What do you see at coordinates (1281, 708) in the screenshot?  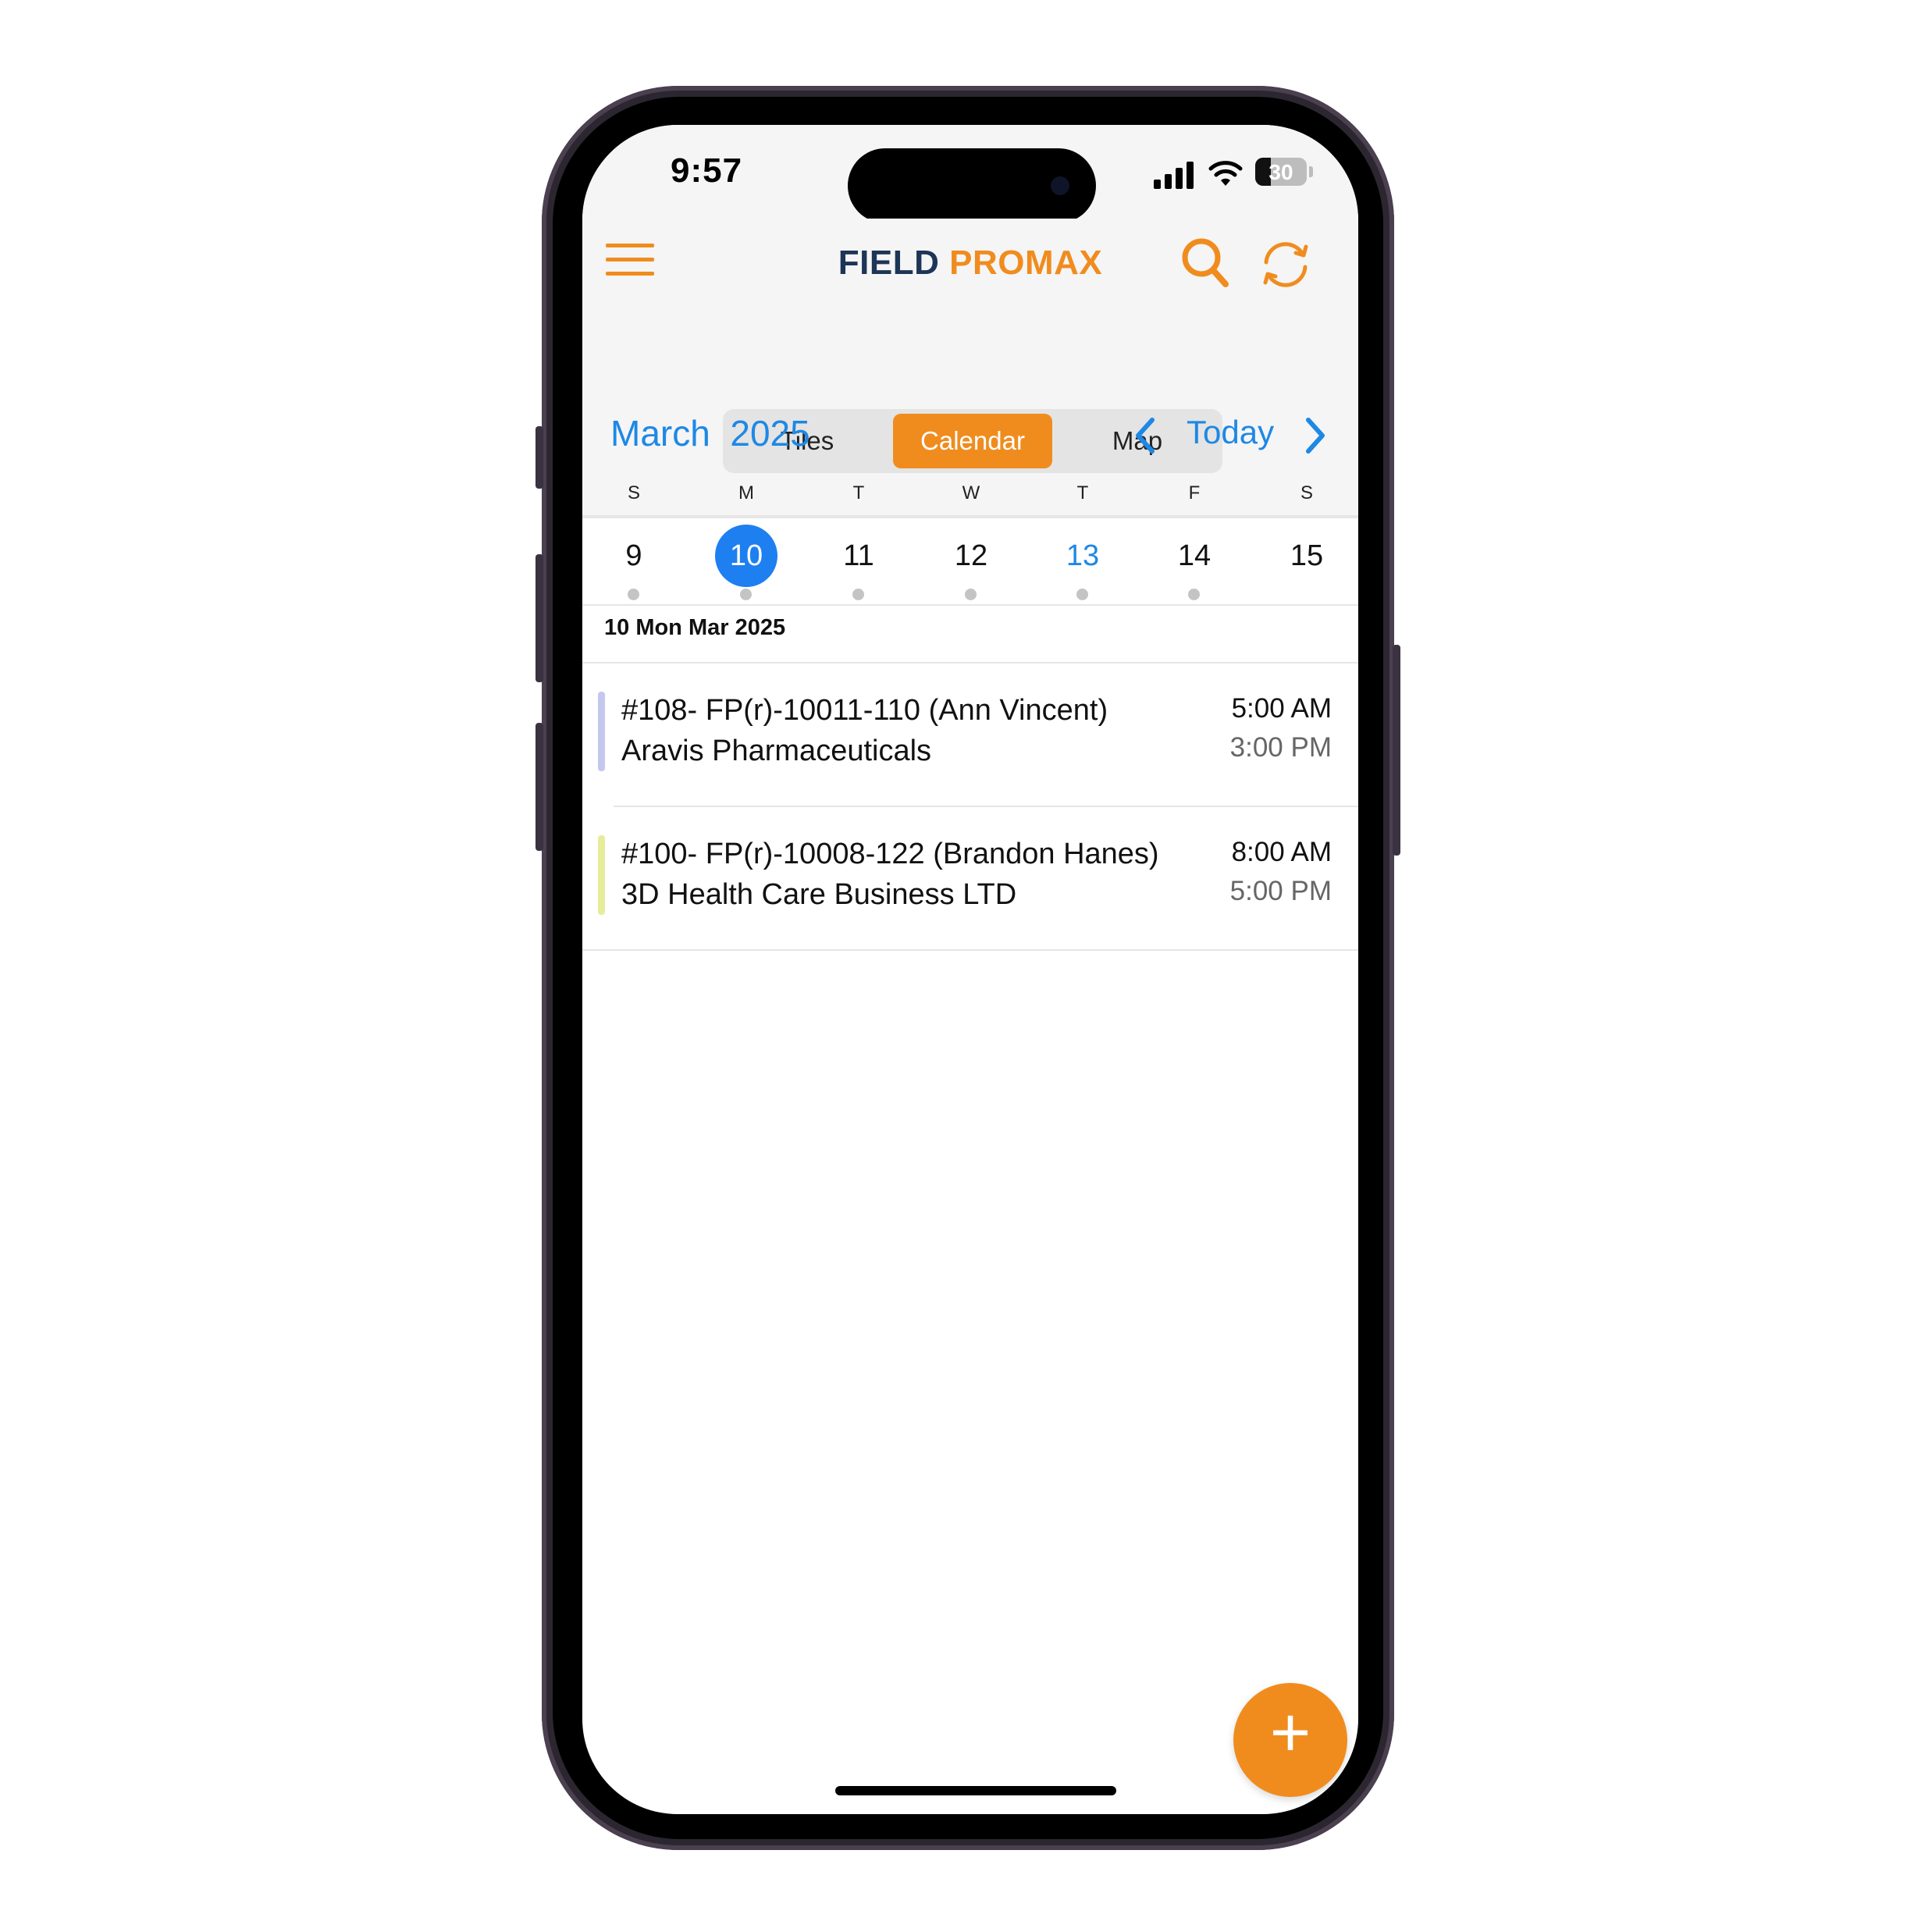 I see `event-start-time: 5:00 AM` at bounding box center [1281, 708].